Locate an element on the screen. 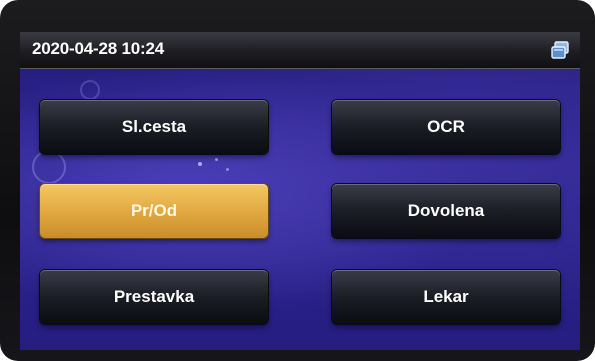 This screenshot has width=595, height=361. sl-cesta-button: Sl.cesta is located at coordinates (154, 127).